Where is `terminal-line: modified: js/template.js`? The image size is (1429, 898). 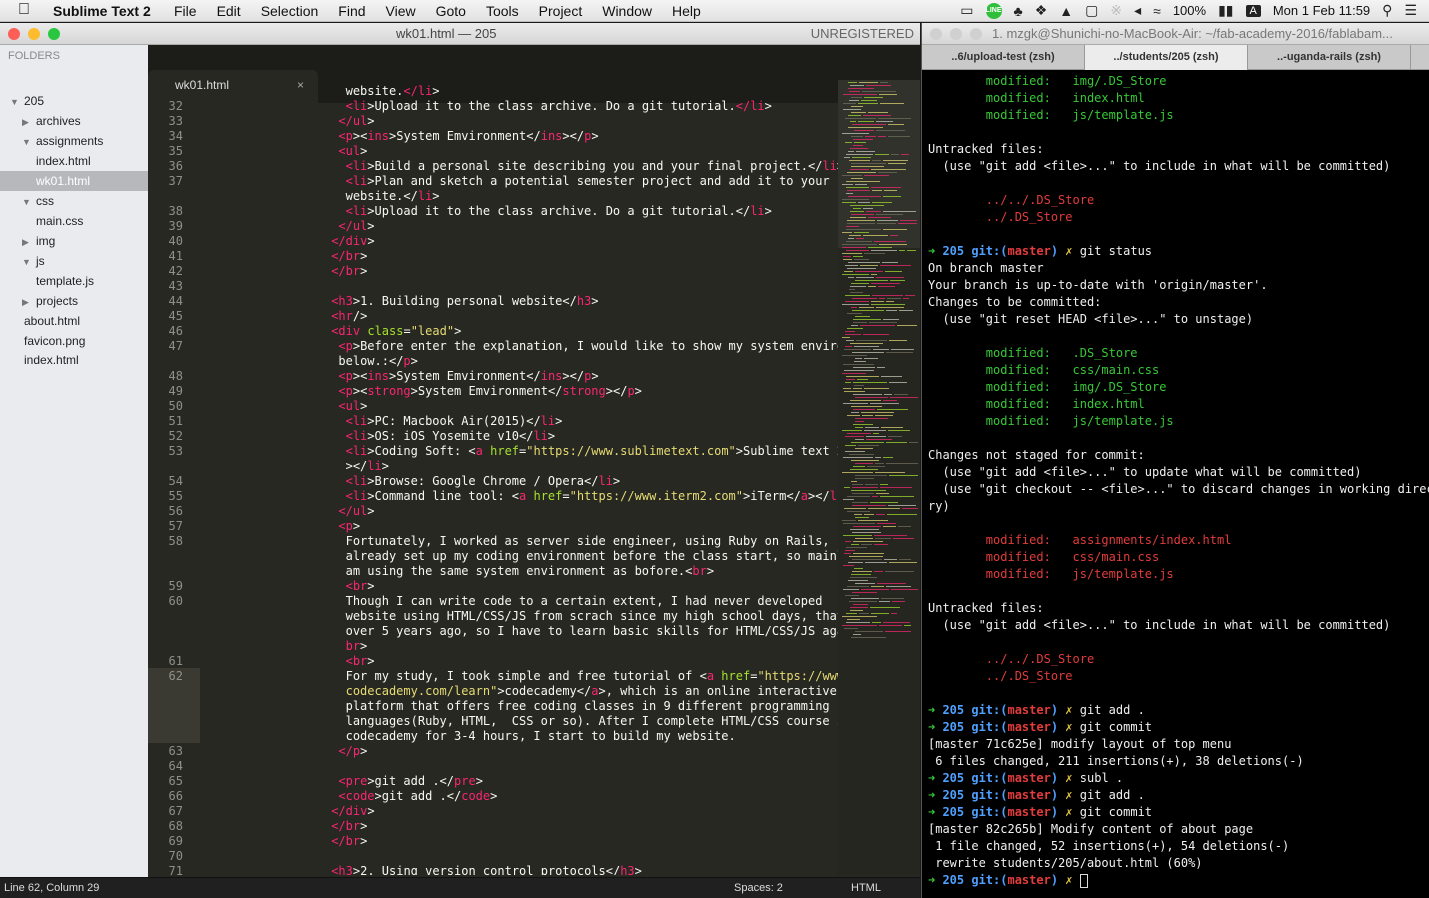 terminal-line: modified: js/template.js is located at coordinates (1051, 115).